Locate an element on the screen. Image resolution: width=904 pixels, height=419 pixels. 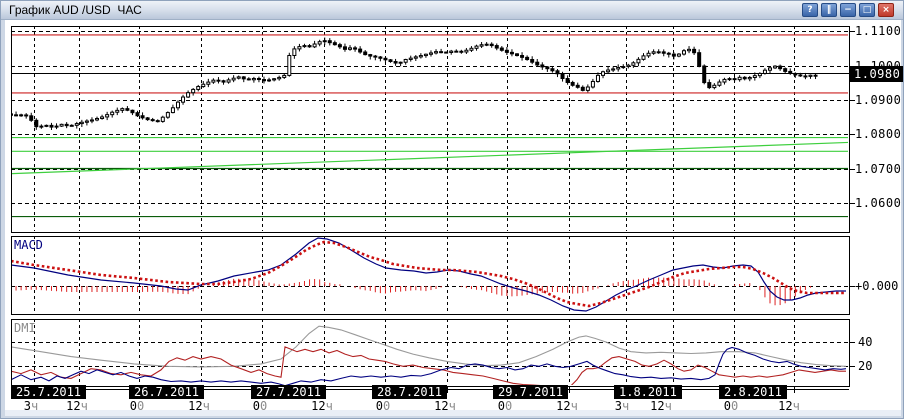
date-label: 27.7.2011 is located at coordinates (289, 392).